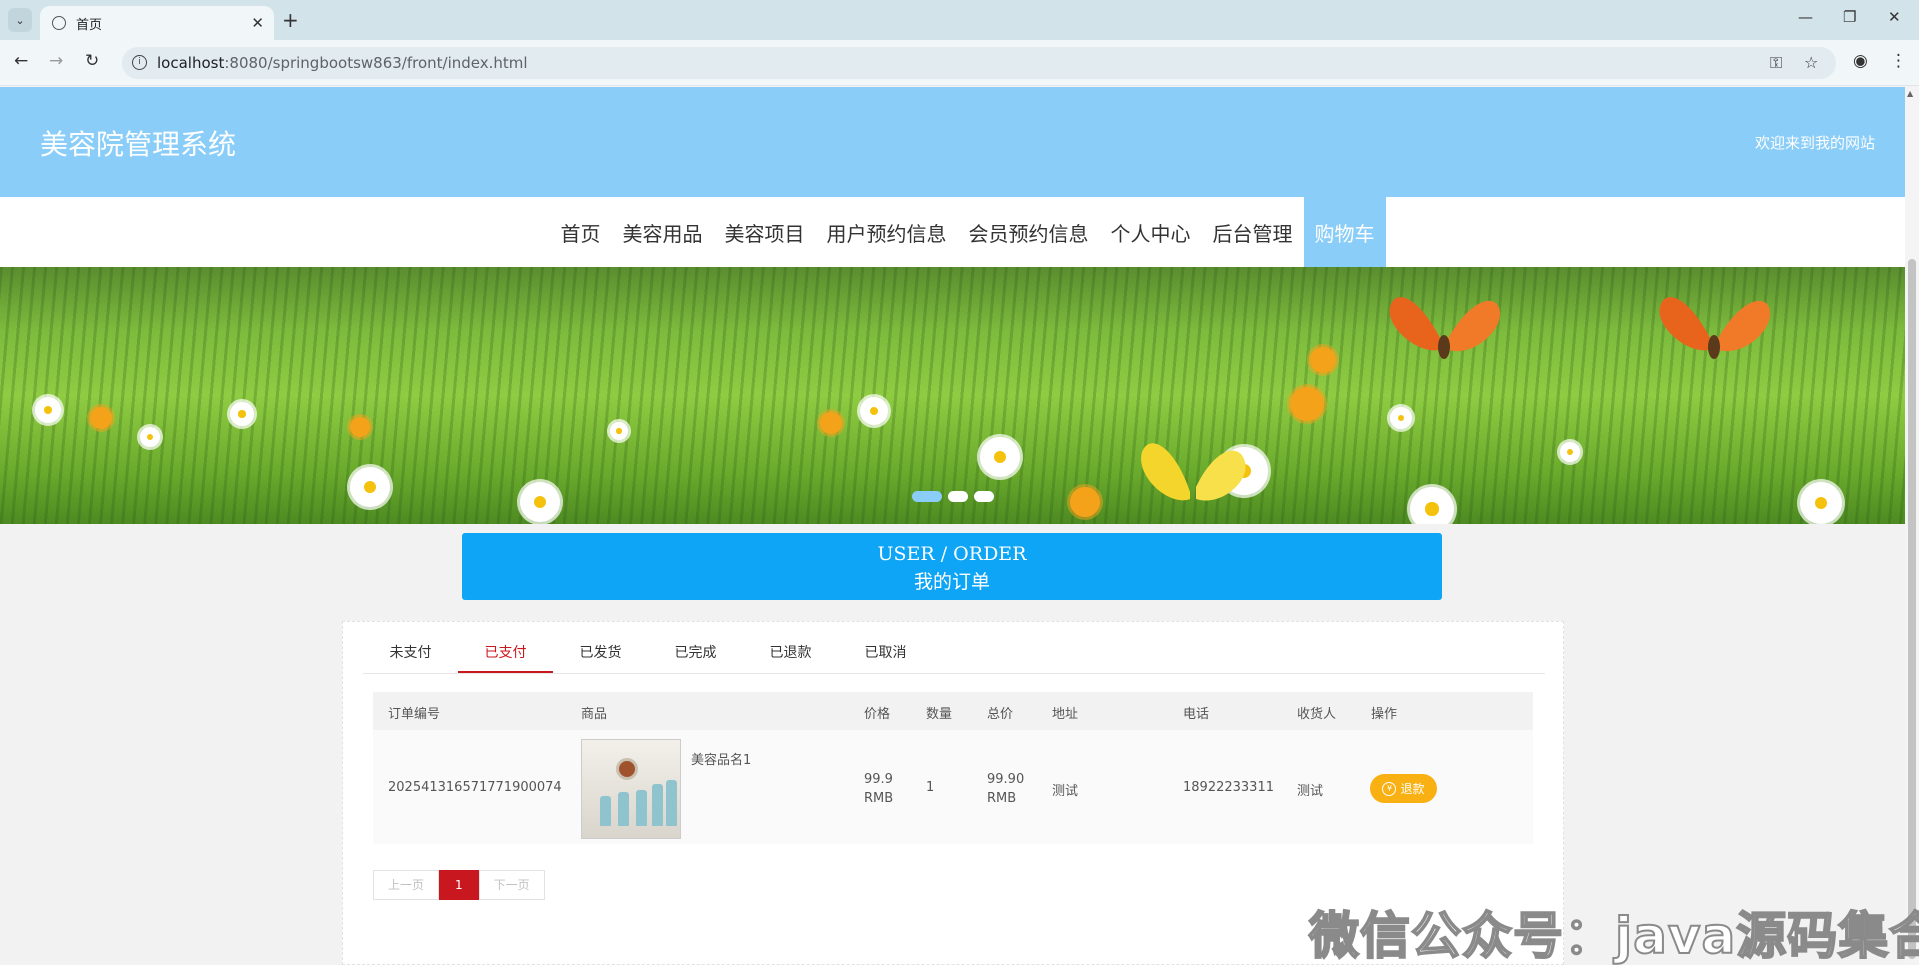 This screenshot has width=1919, height=965. I want to click on browser-tab-title: 首页, so click(89, 25).